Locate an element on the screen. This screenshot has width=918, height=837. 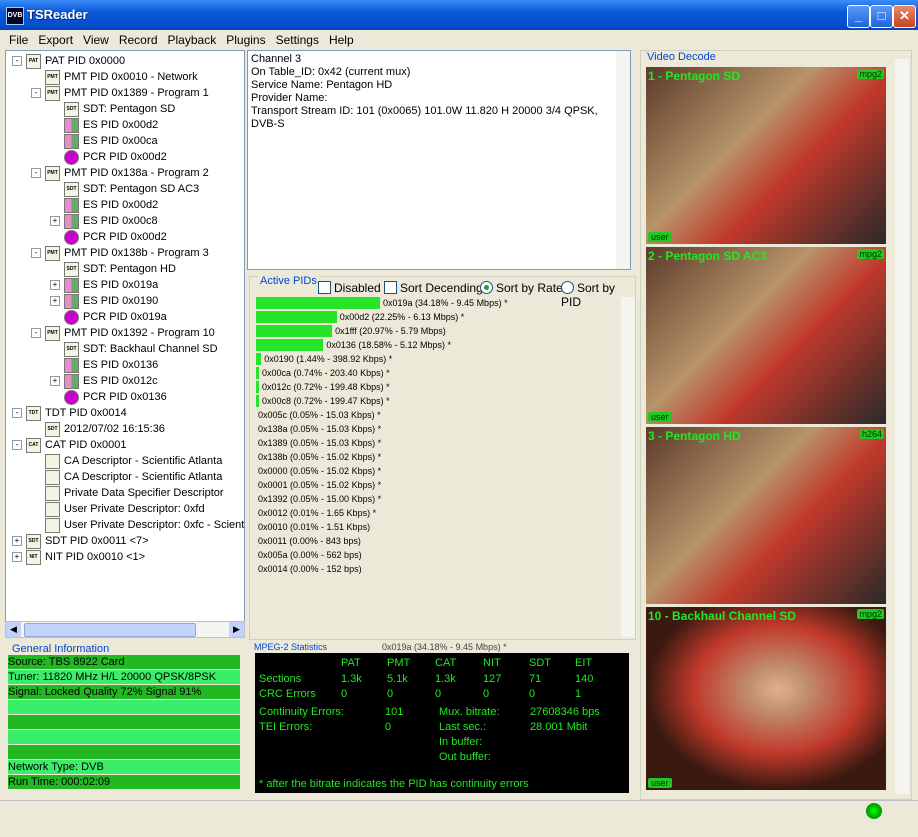
video-scrollbar is located at coordinates (902, 426).